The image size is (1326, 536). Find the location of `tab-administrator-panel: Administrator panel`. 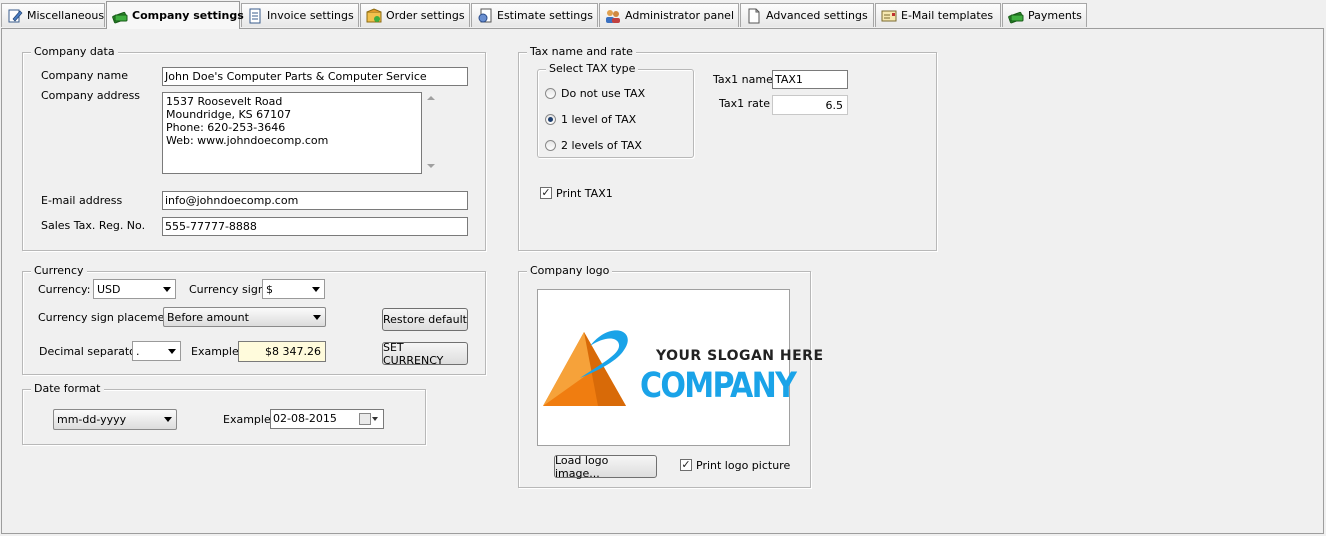

tab-administrator-panel: Administrator panel is located at coordinates (669, 15).